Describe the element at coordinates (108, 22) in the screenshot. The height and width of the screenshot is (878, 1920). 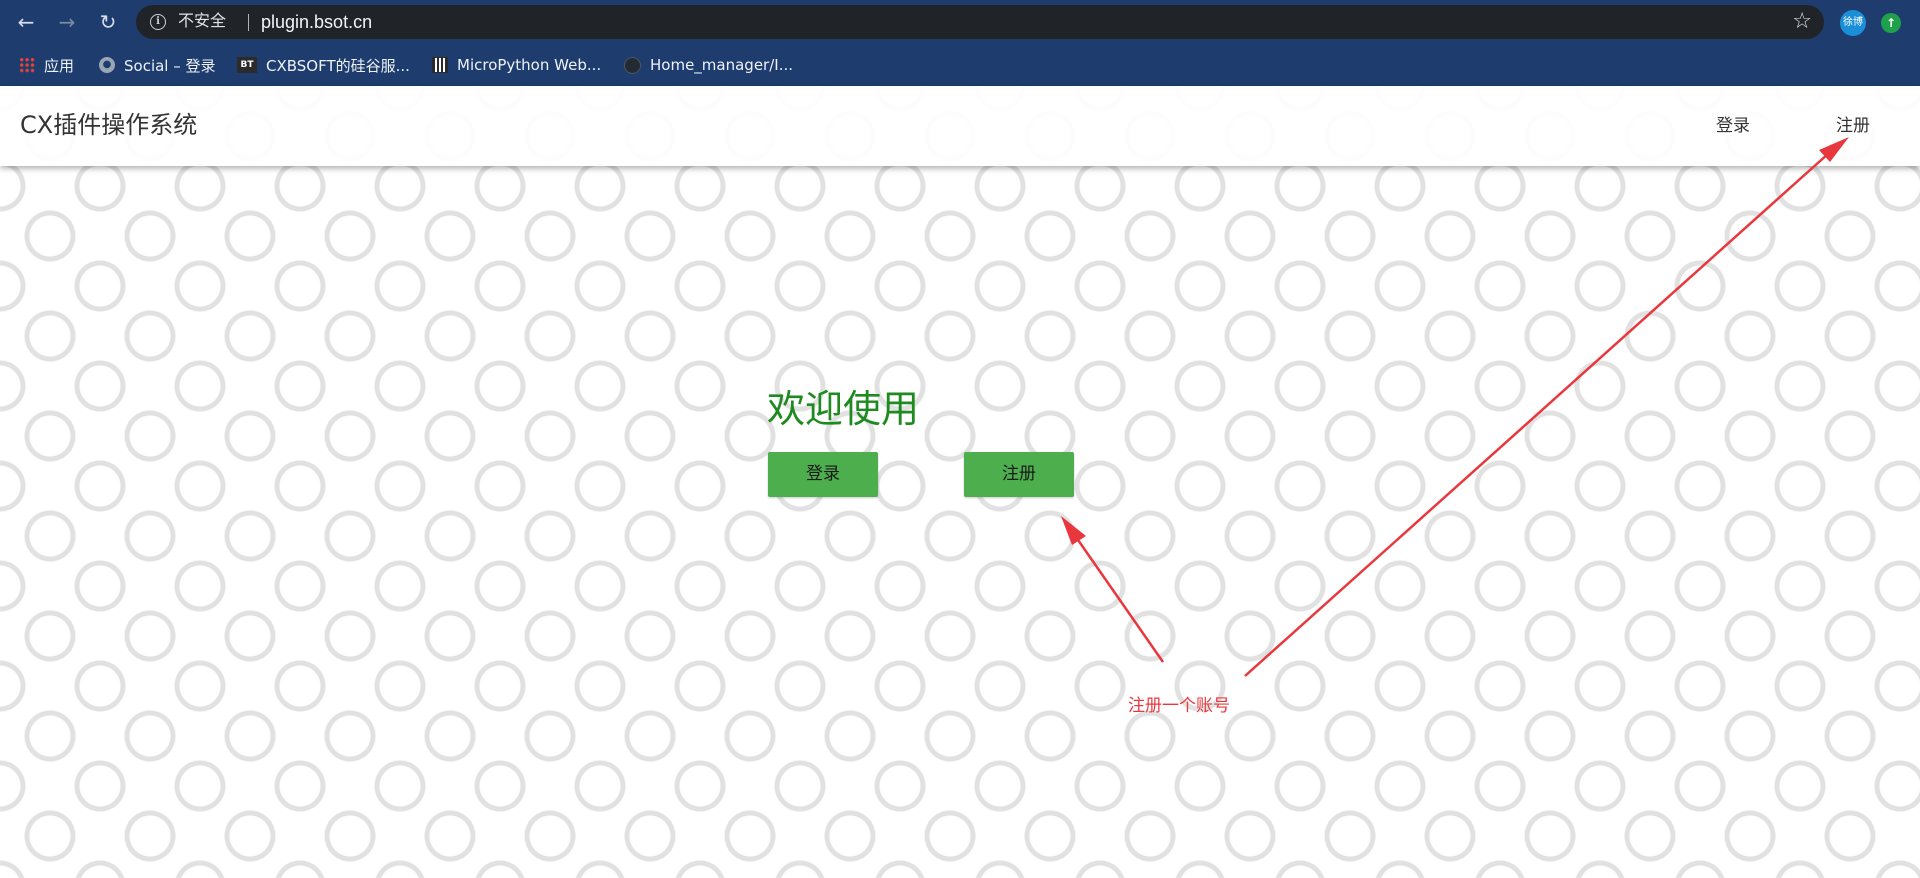
I see `reload-icon: ↻` at that location.